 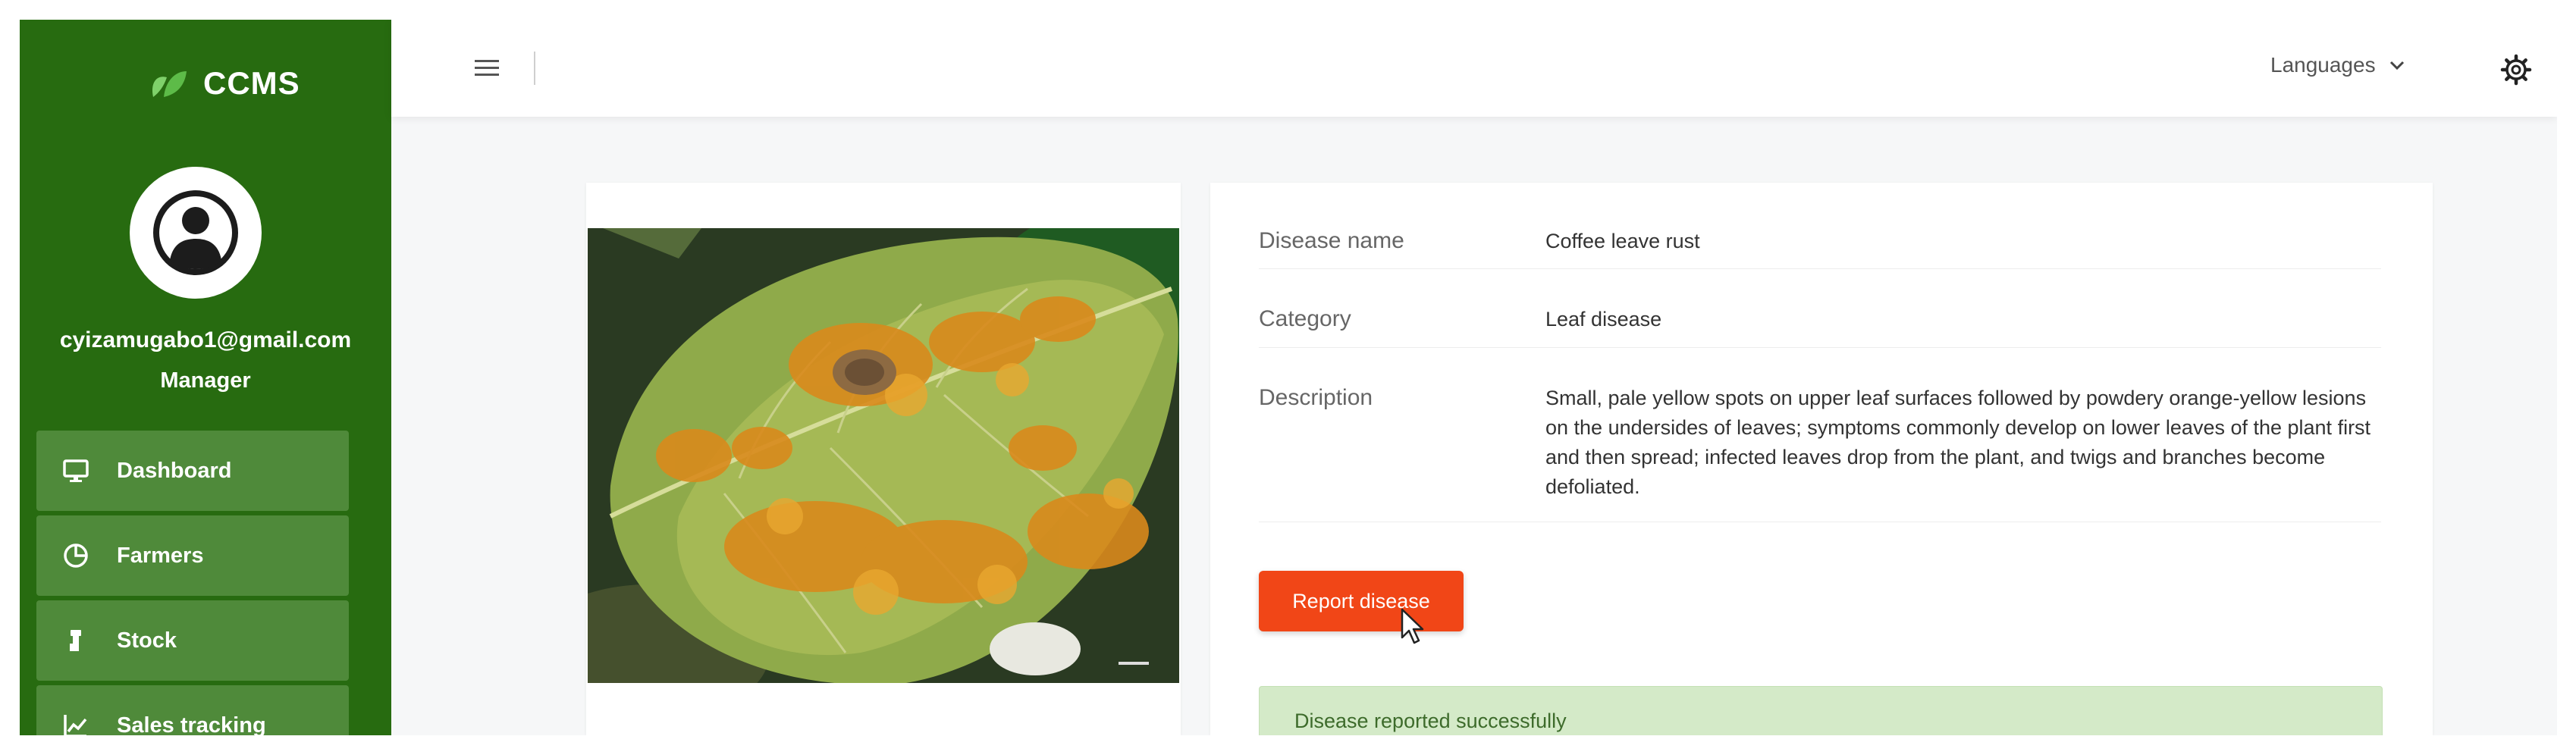 What do you see at coordinates (169, 84) in the screenshot?
I see `leaf-logo-icon` at bounding box center [169, 84].